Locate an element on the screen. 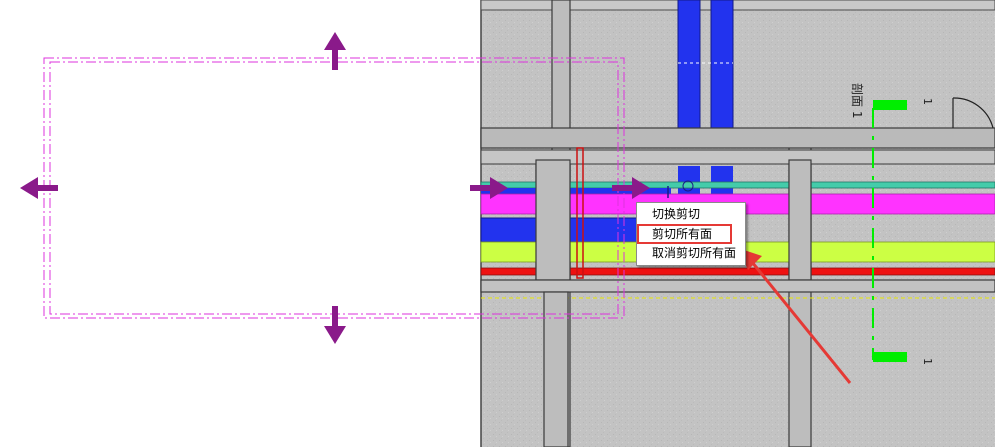 Image resolution: width=995 pixels, height=447 pixels. crop-grip-arrow-top is located at coordinates (335, 51).